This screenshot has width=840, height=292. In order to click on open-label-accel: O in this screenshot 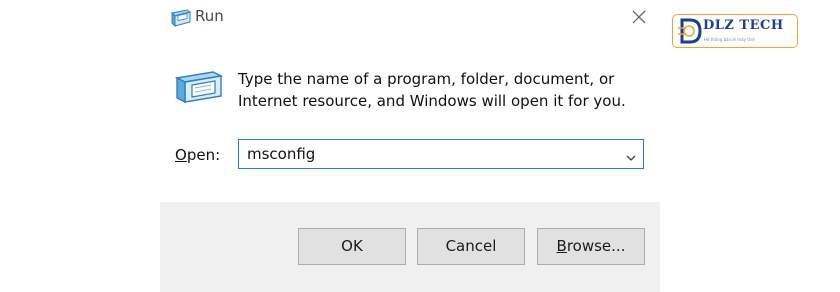, I will do `click(181, 155)`.